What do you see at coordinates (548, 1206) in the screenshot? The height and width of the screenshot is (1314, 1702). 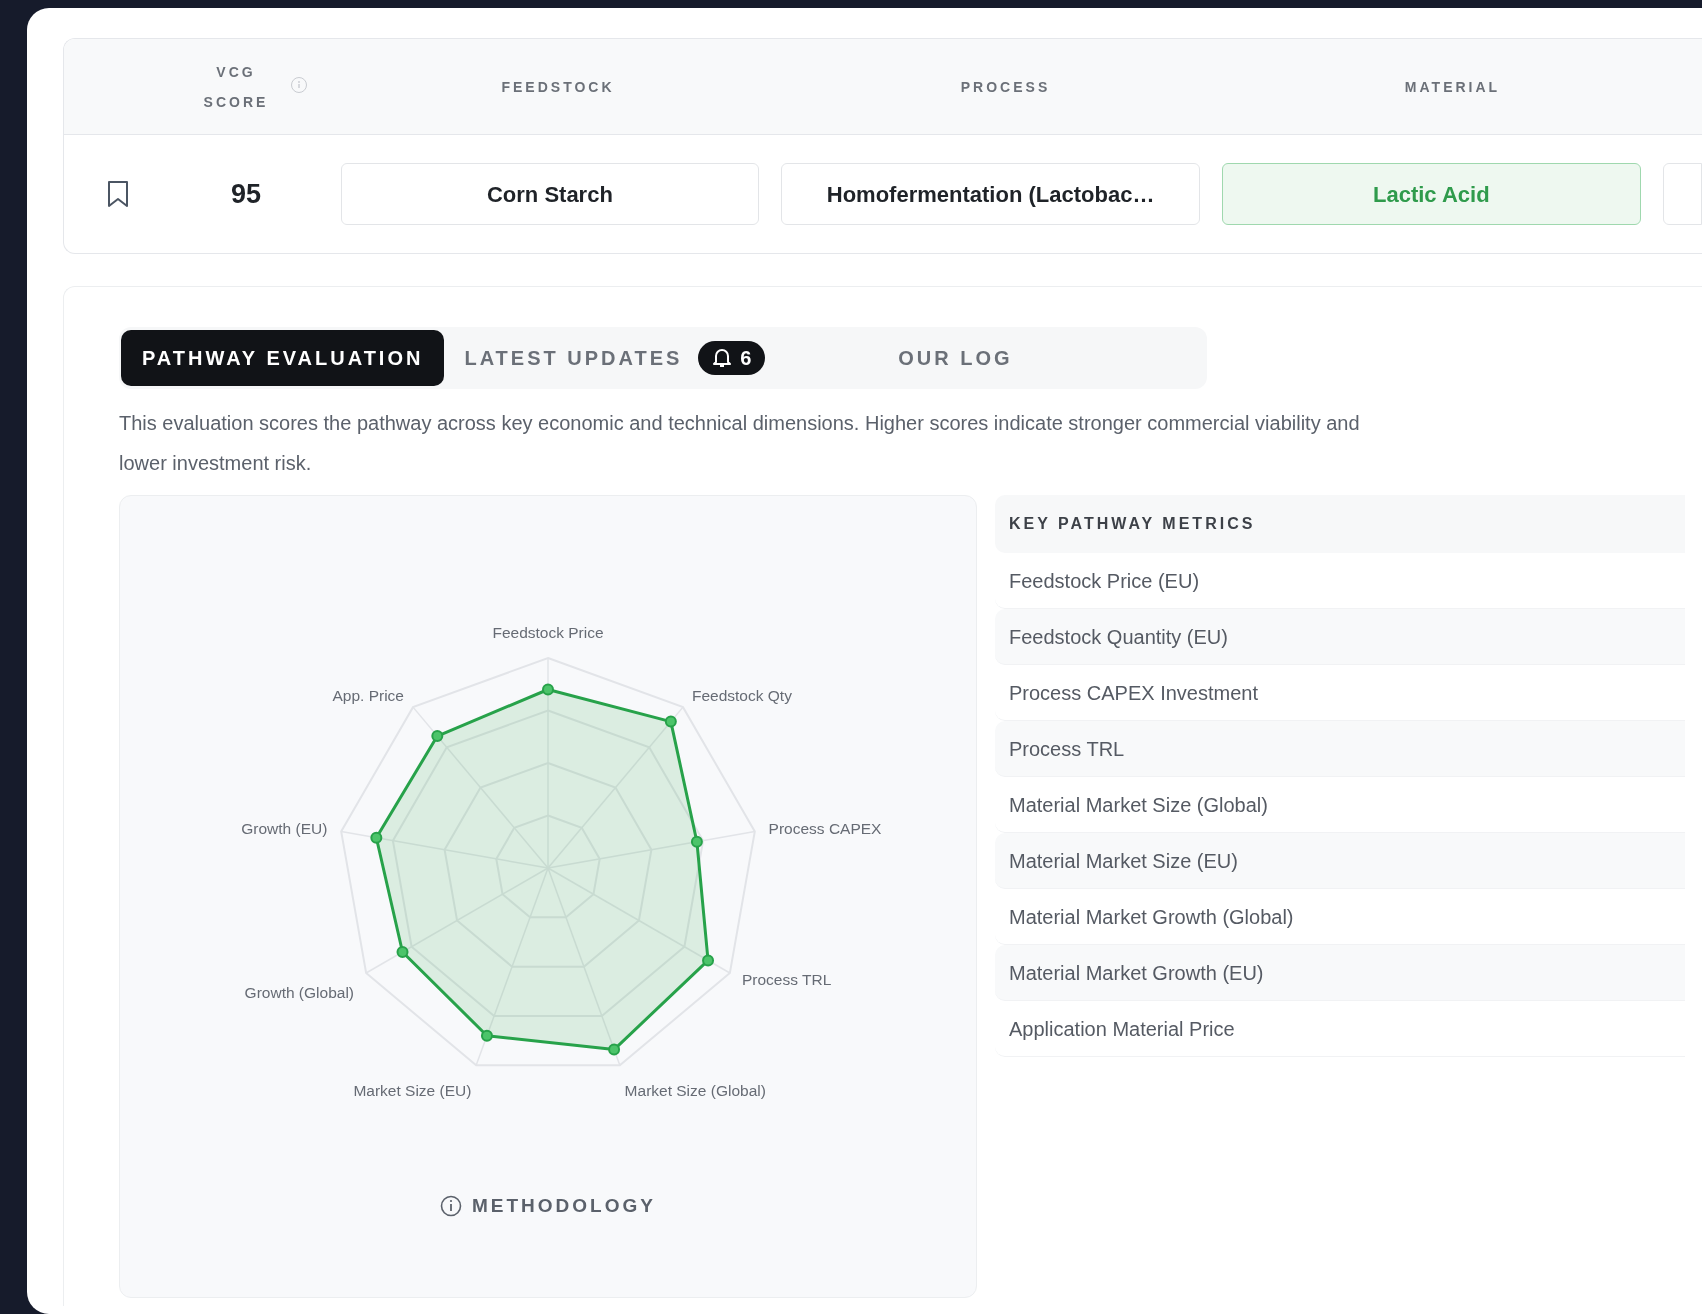 I see `methodology-button: METHODOLOGY` at bounding box center [548, 1206].